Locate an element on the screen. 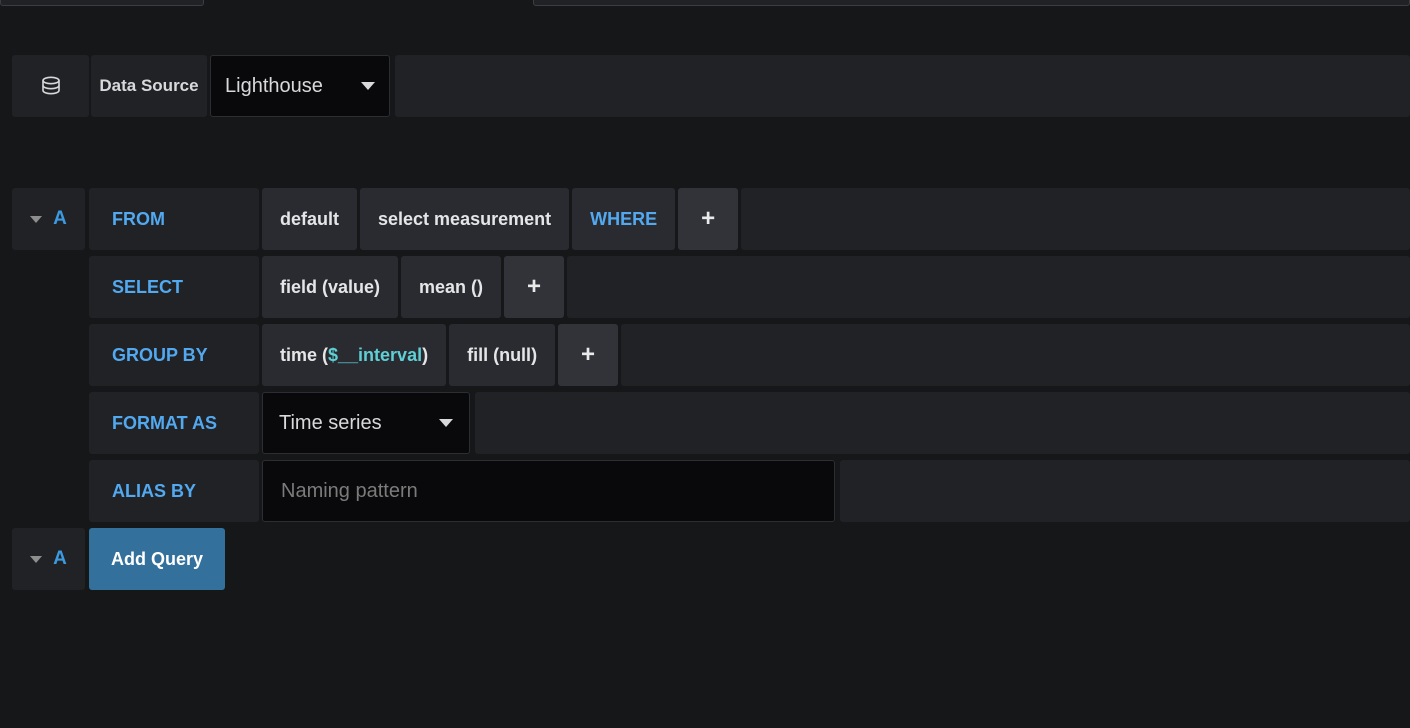 This screenshot has width=1410, height=728. alias-by-input is located at coordinates (548, 491).